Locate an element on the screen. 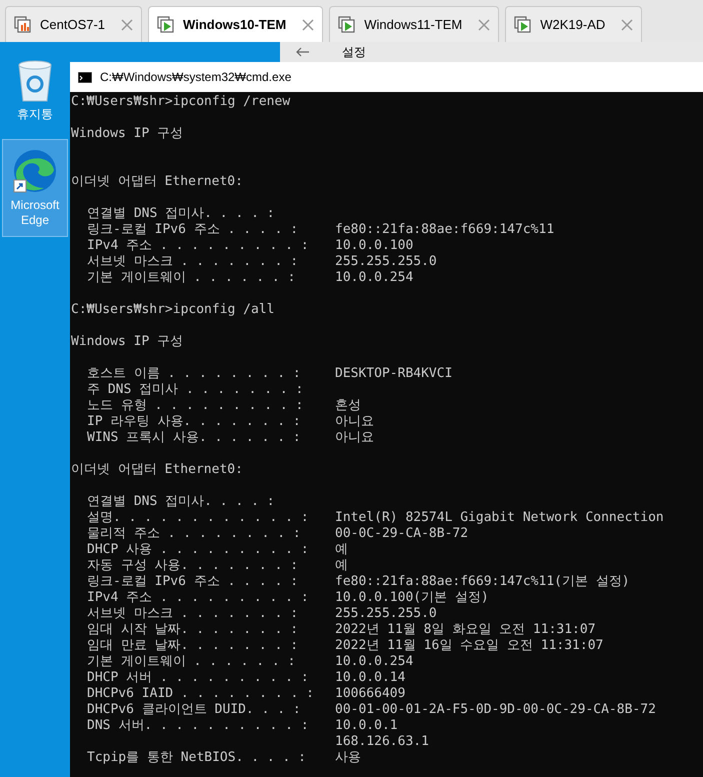 The width and height of the screenshot is (703, 777). field-label: DHCPv6 클라이언트 DUID. . . : is located at coordinates (194, 709).